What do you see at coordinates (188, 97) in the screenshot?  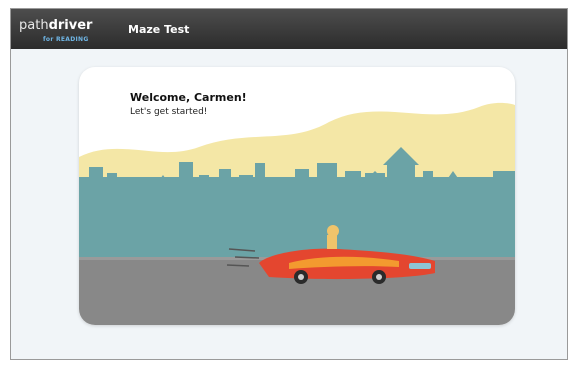 I see `welcome-heading: Welcome, Carmen!` at bounding box center [188, 97].